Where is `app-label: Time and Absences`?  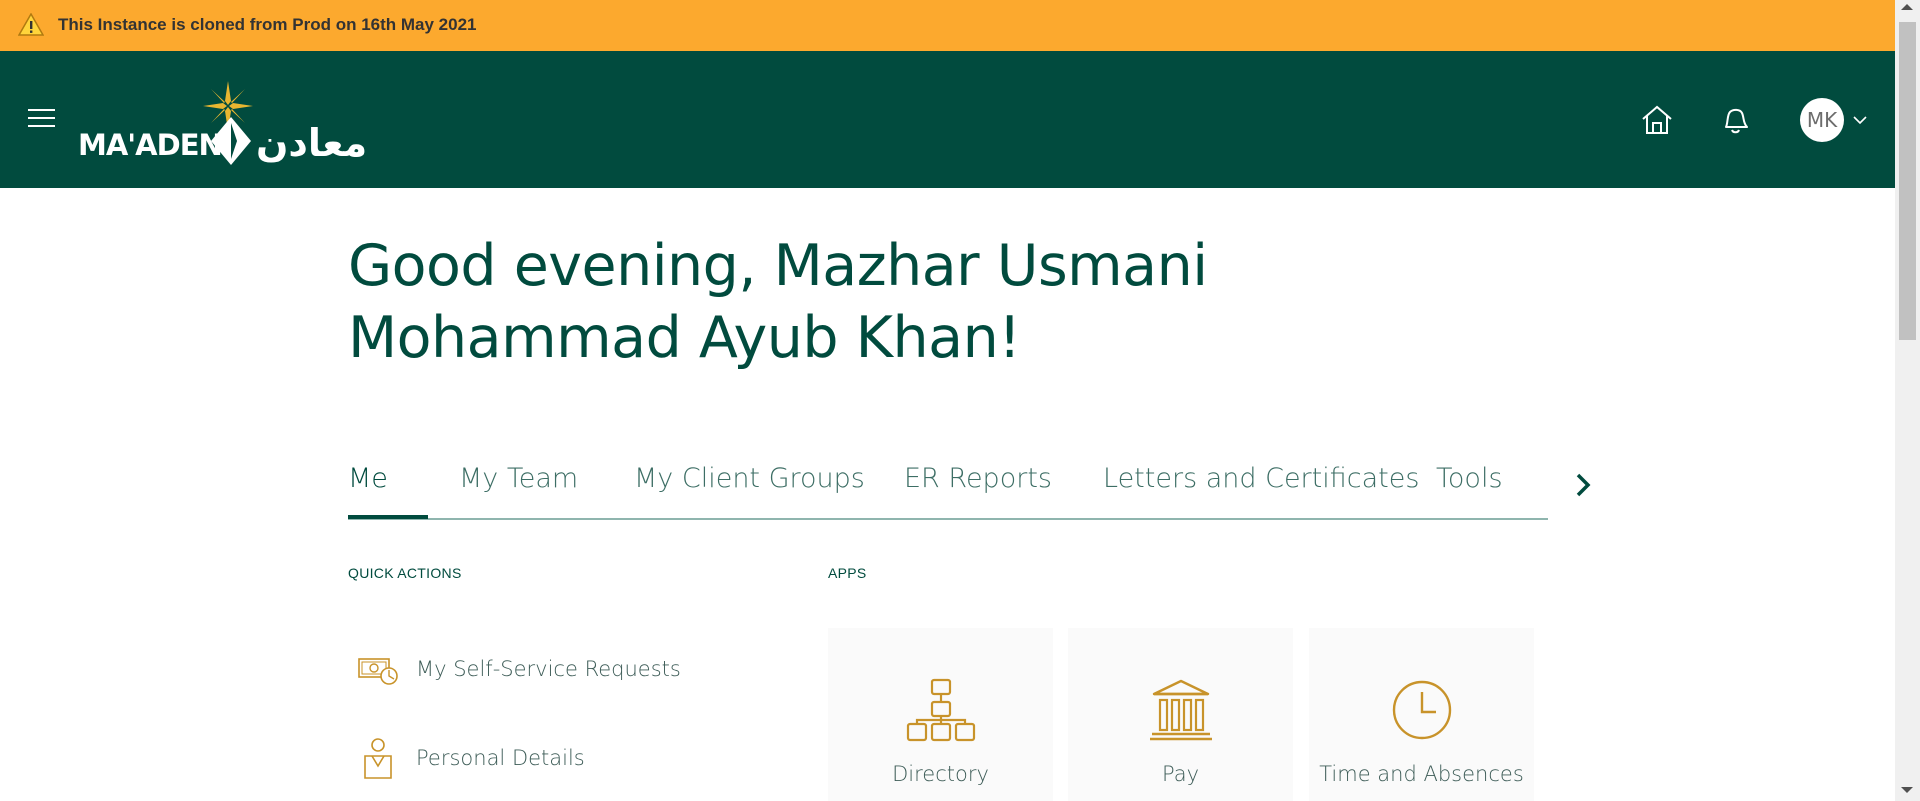
app-label: Time and Absences is located at coordinates (1421, 774).